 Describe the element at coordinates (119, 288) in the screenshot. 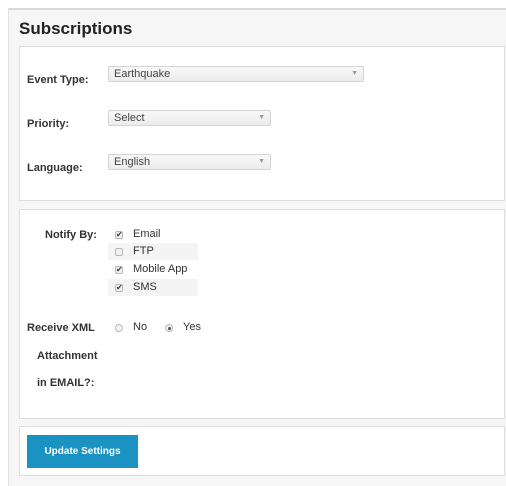

I see `sms-checkbox: ✔` at that location.